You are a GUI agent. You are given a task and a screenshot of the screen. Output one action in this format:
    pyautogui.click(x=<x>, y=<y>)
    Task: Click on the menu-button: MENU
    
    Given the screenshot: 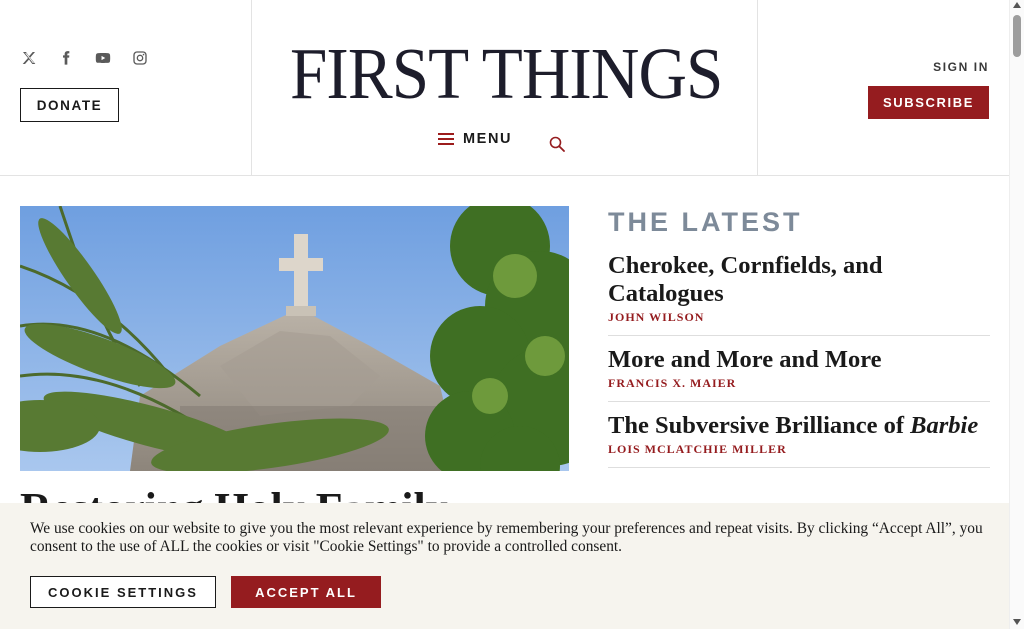 What is the action you would take?
    pyautogui.click(x=475, y=139)
    